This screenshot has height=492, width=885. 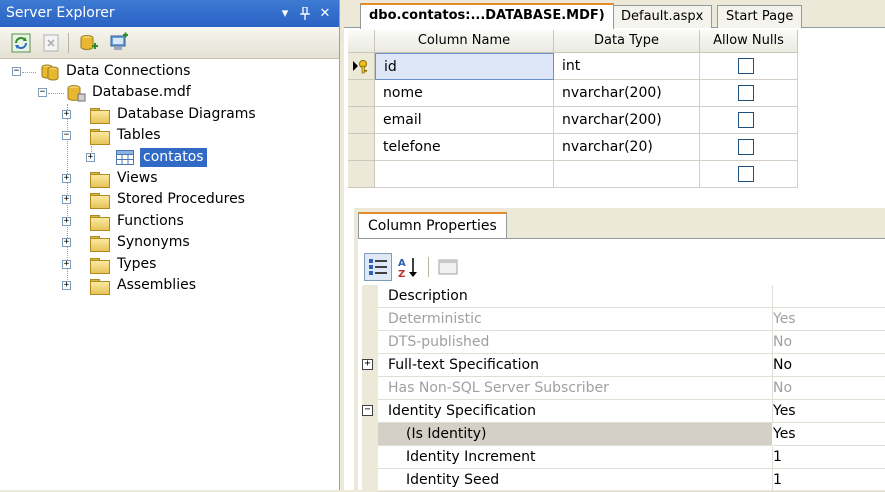 What do you see at coordinates (662, 16) in the screenshot?
I see `tab-default-aspx: Default.aspx` at bounding box center [662, 16].